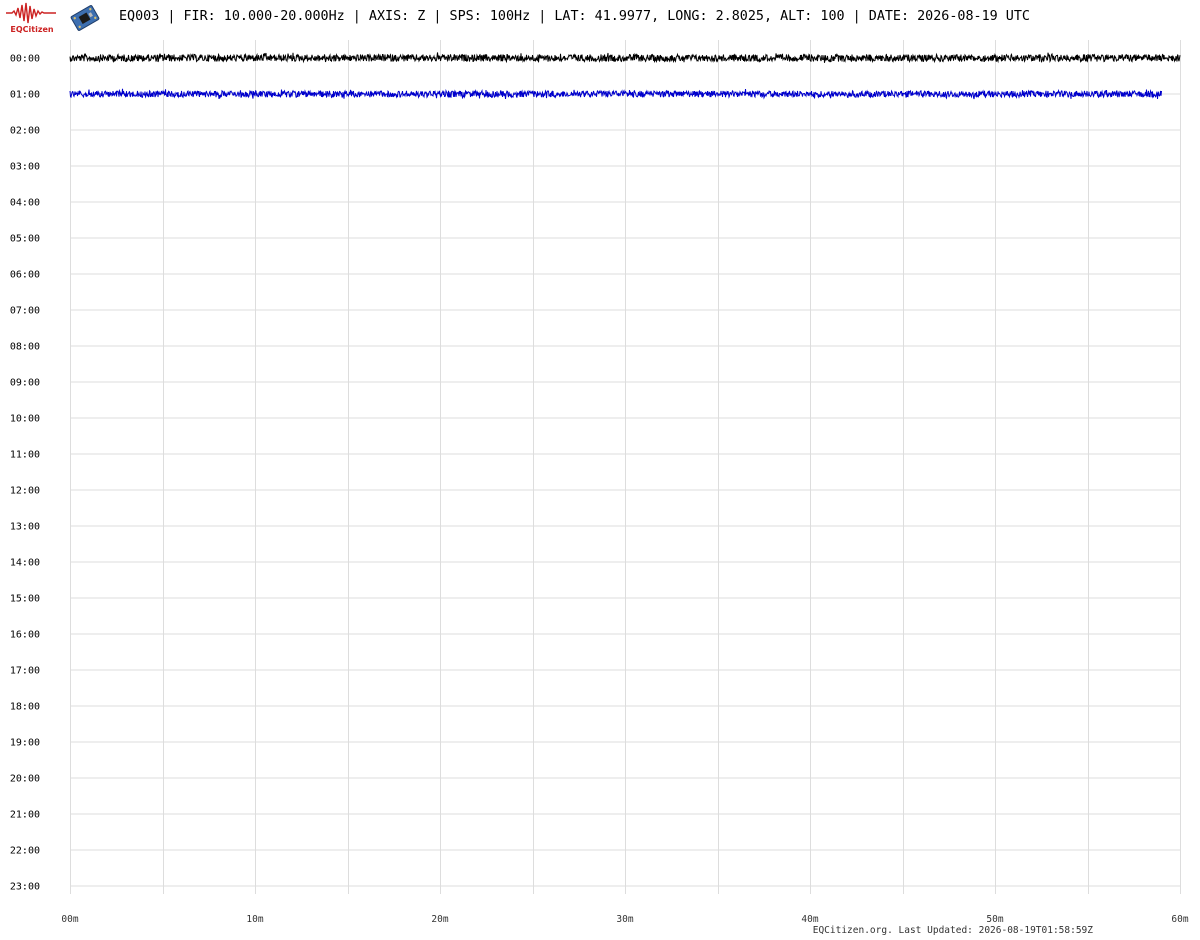  What do you see at coordinates (25, 275) in the screenshot?
I see `y-tick-label: 06:00` at bounding box center [25, 275].